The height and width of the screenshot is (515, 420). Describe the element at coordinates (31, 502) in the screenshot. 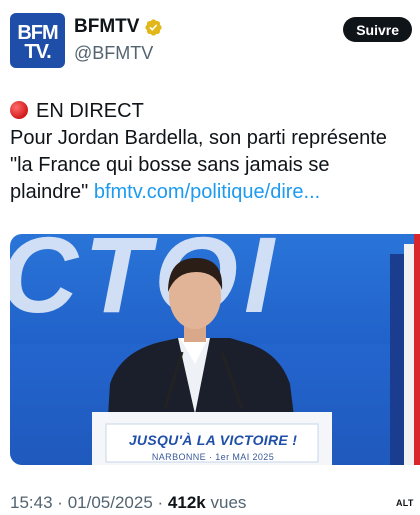

I see `tweet-time: 15:43` at that location.